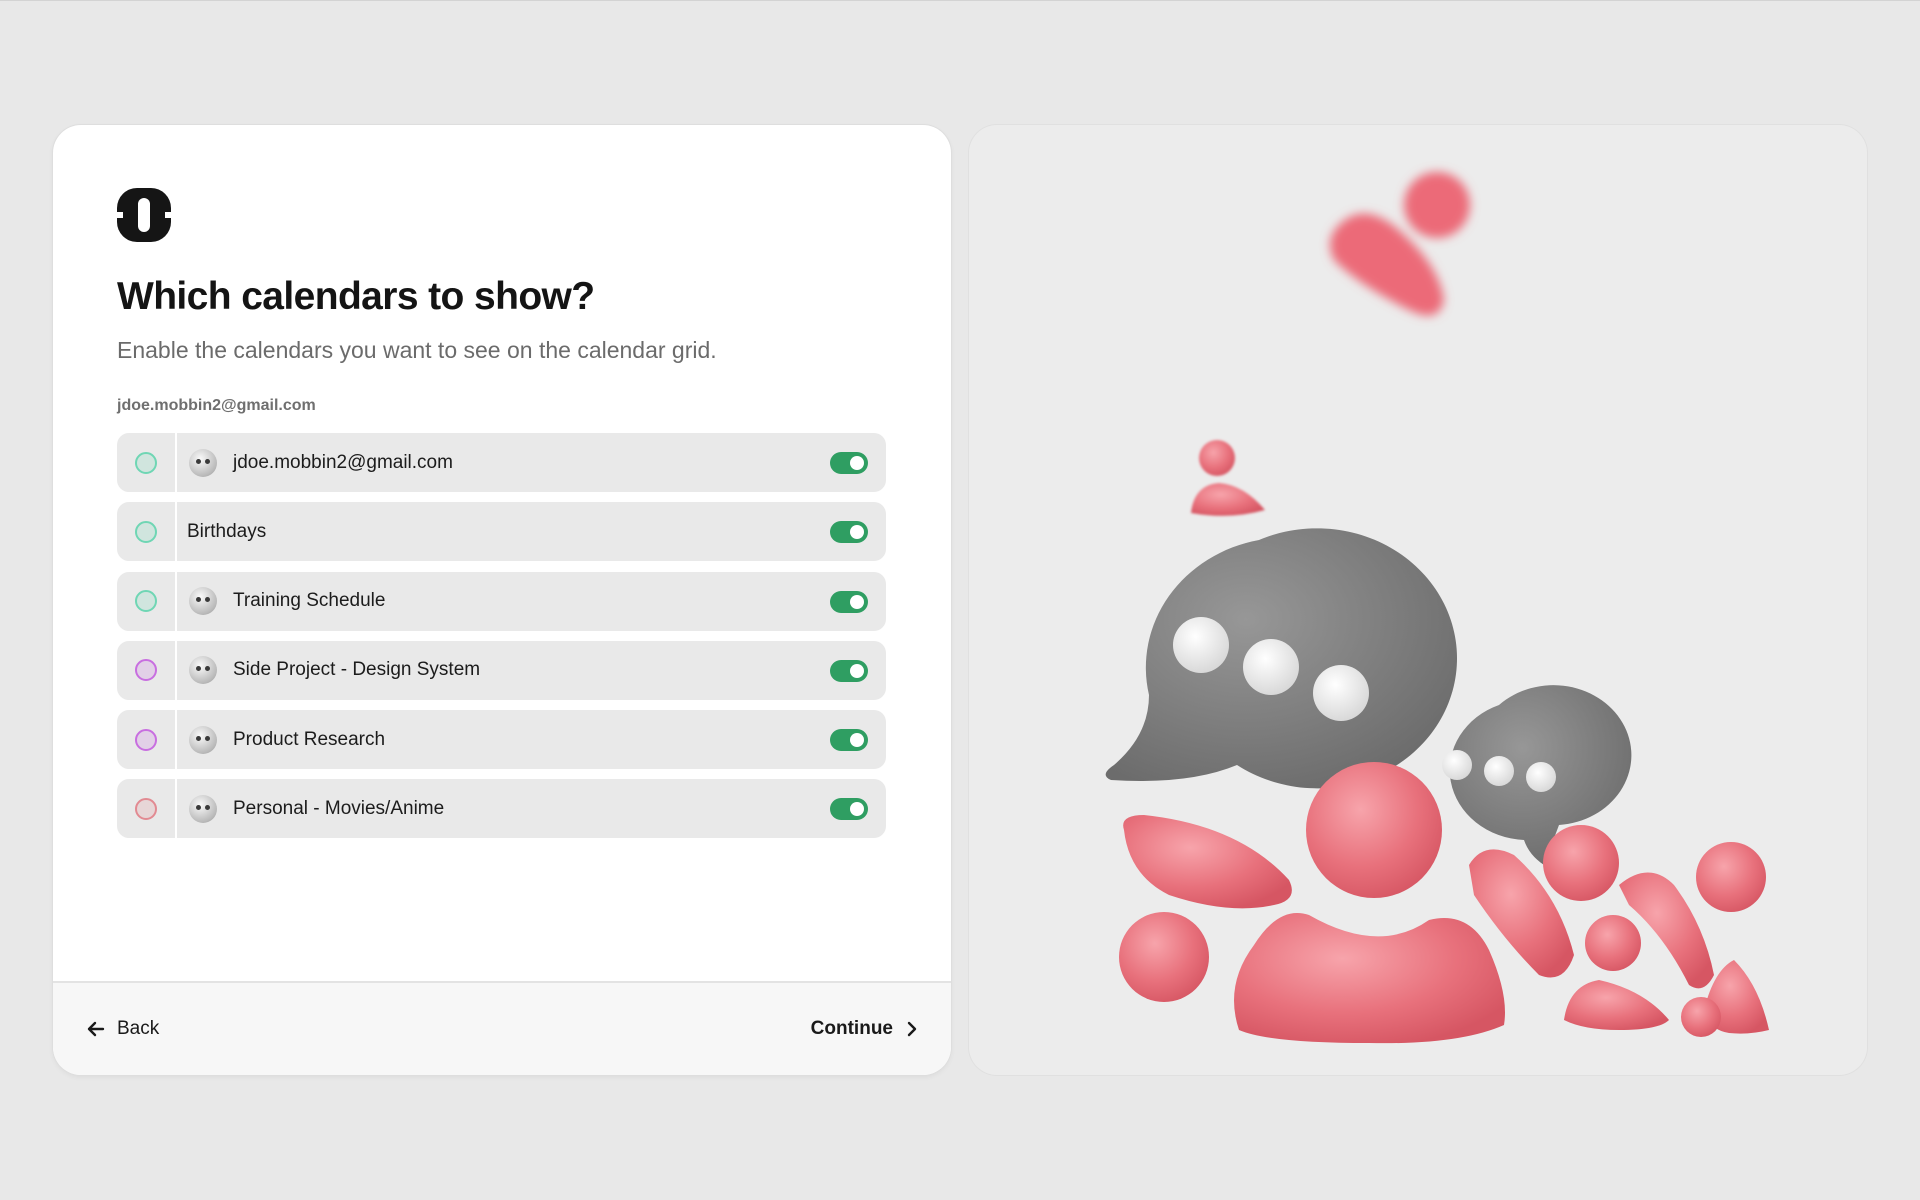  What do you see at coordinates (960, 0) in the screenshot?
I see `window-top-border` at bounding box center [960, 0].